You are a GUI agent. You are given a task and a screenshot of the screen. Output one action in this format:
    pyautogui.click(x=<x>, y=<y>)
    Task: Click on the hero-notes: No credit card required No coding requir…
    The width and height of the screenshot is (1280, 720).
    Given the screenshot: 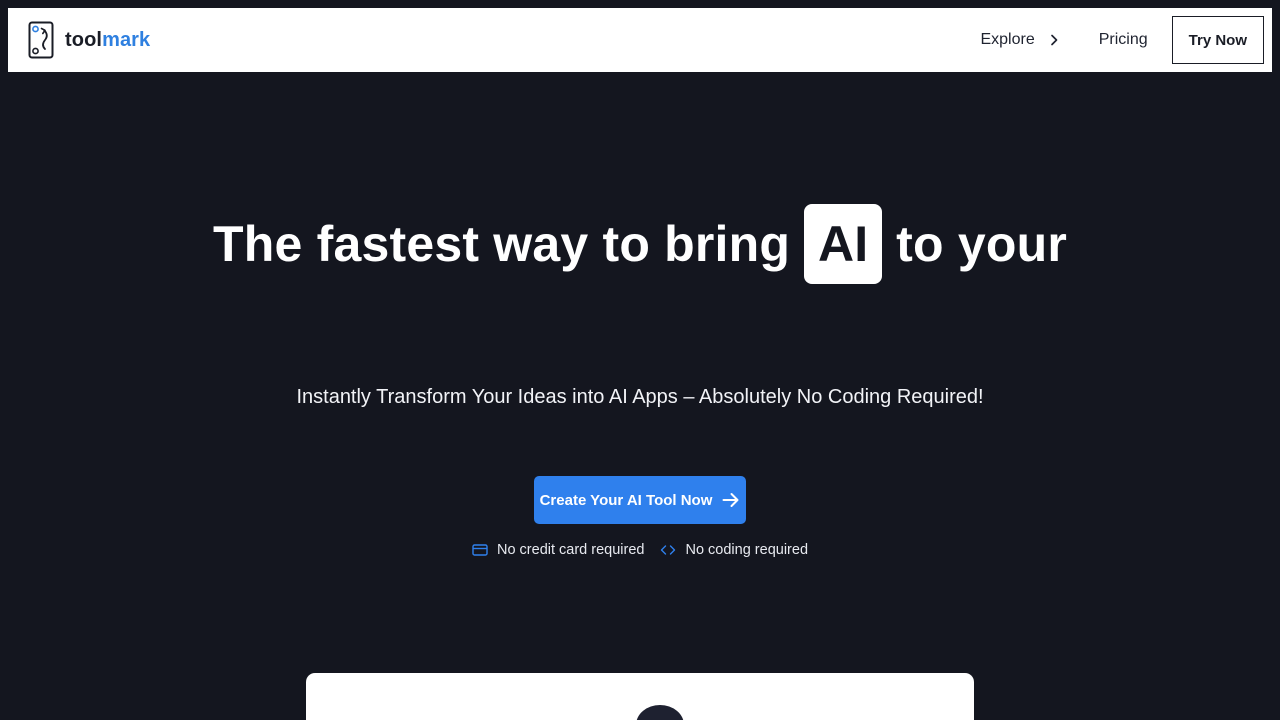 What is the action you would take?
    pyautogui.click(x=640, y=550)
    